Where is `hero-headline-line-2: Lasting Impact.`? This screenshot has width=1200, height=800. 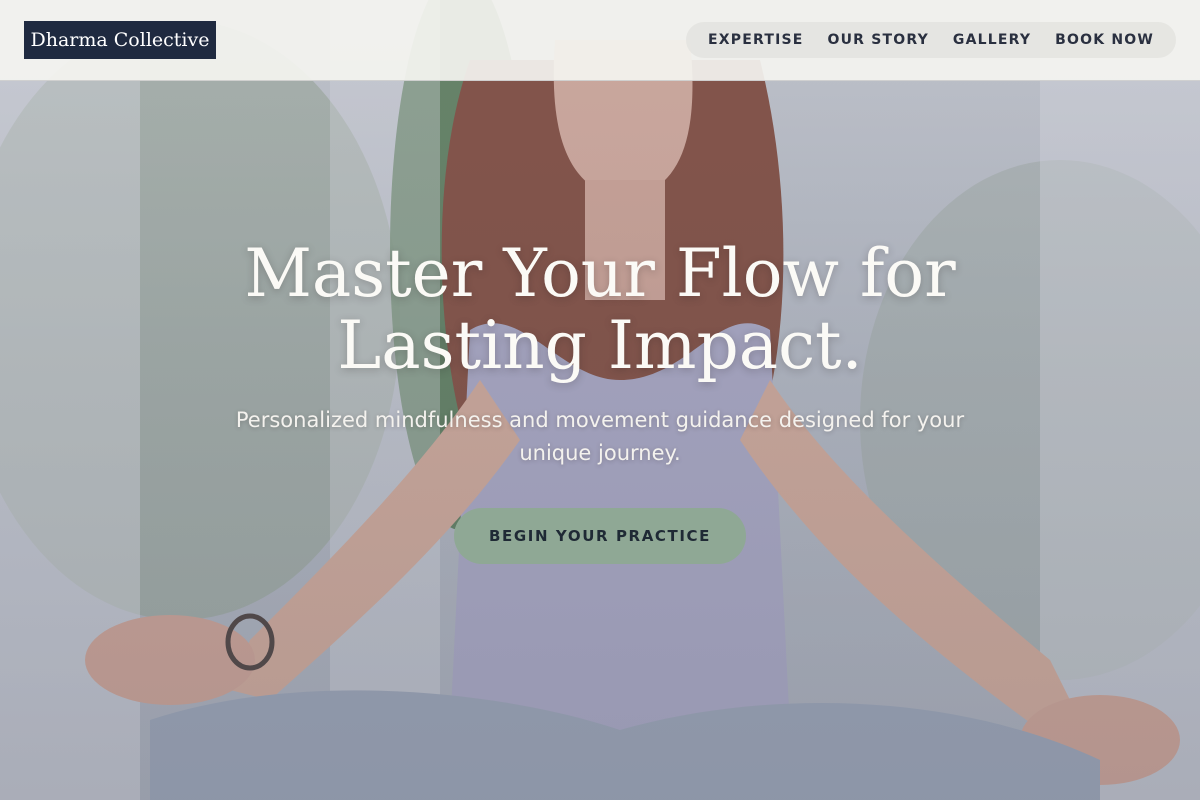 hero-headline-line-2: Lasting Impact. is located at coordinates (600, 345).